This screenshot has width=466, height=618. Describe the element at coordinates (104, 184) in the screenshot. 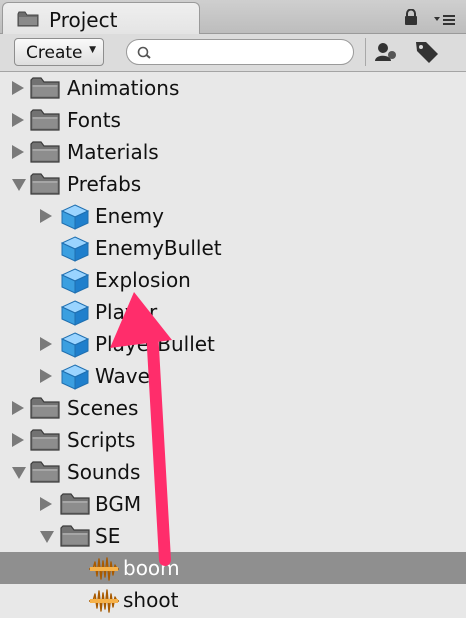

I see `tree-item-label: Prefabs` at that location.